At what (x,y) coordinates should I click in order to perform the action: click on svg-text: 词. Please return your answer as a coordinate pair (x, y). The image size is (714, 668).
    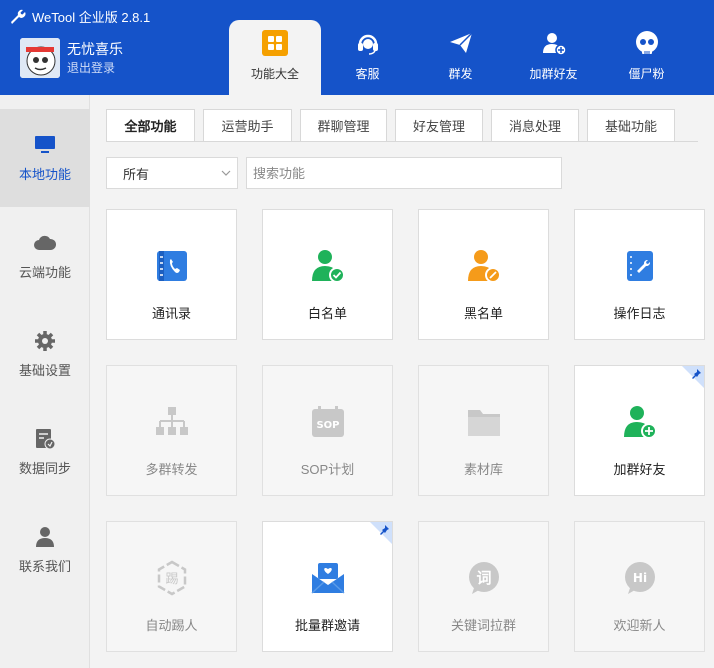
    Looking at the image, I should click on (483, 578).